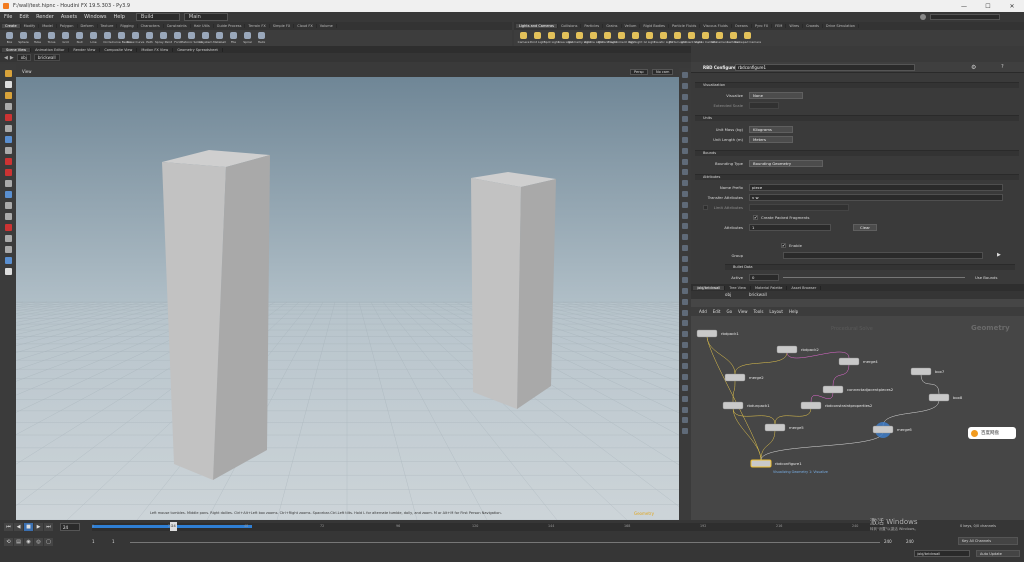 The width and height of the screenshot is (1024, 562). What do you see at coordinates (592, 26) in the screenshot?
I see `shelf-tab: Particles` at bounding box center [592, 26].